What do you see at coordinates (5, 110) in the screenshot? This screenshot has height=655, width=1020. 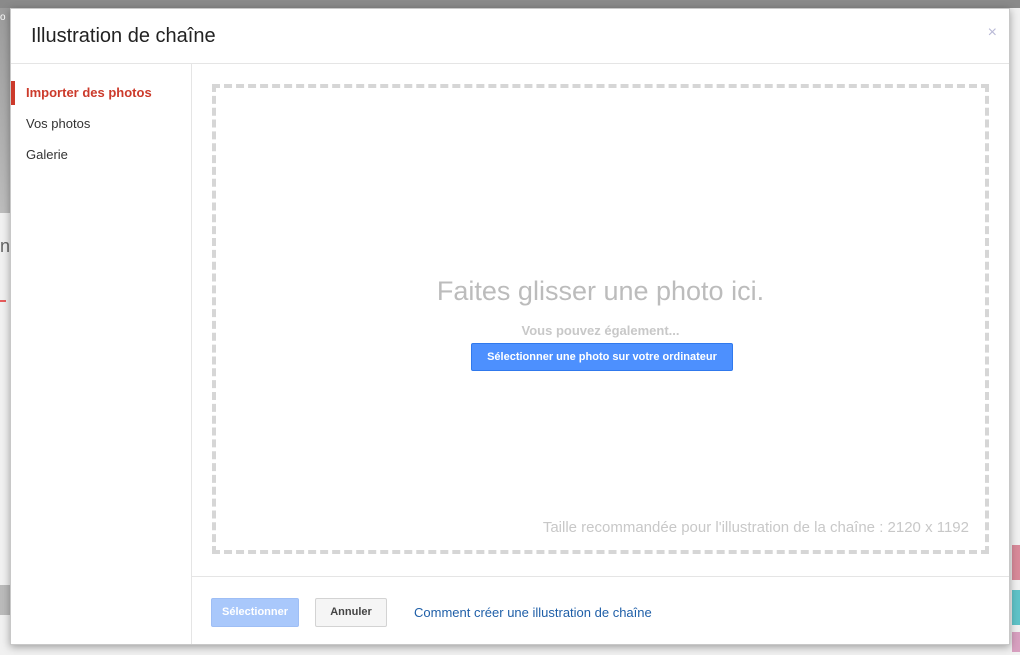 I see `background-photo` at bounding box center [5, 110].